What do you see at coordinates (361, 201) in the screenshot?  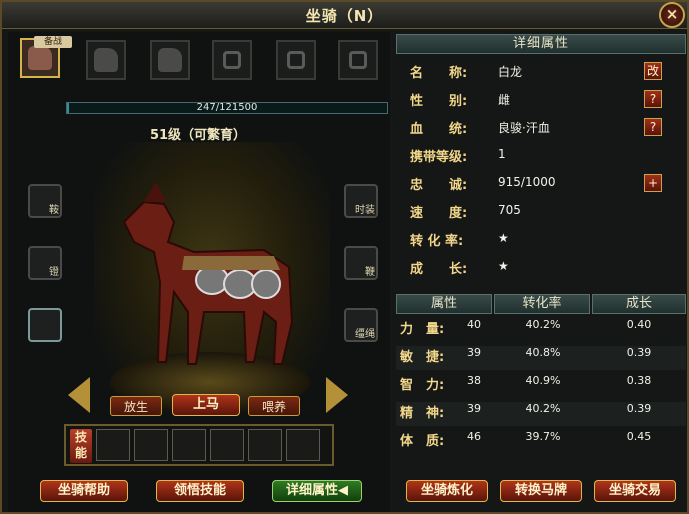 I see `equip-fashion: 时装` at bounding box center [361, 201].